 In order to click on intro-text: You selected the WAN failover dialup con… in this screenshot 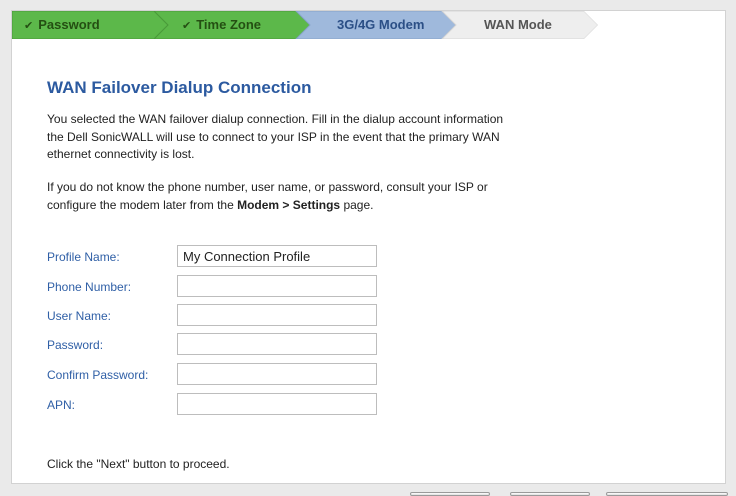, I will do `click(275, 136)`.